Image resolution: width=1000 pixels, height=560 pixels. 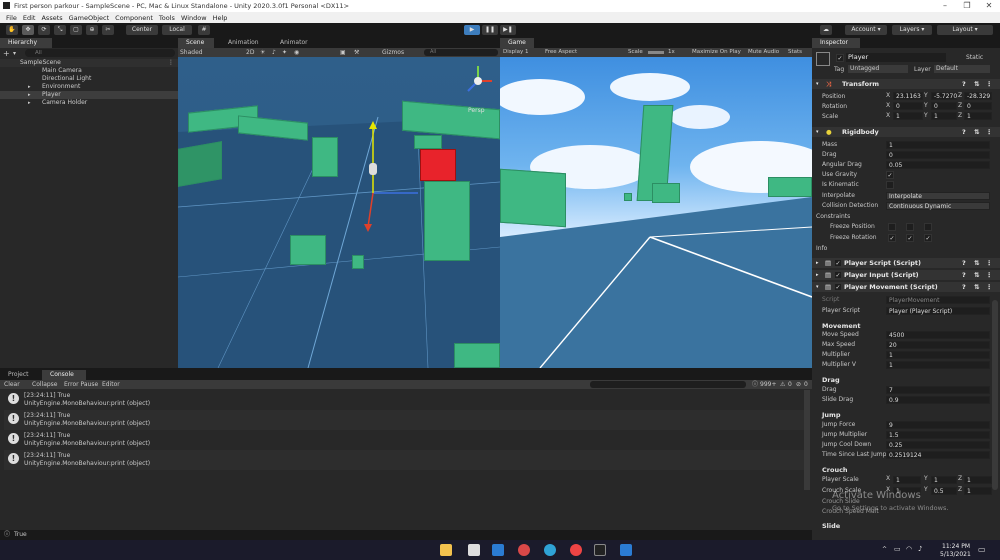 I want to click on network-icon: ▭, so click(x=897, y=549).